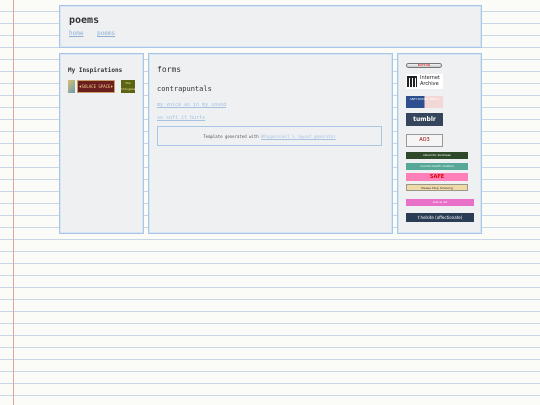 The image size is (540, 405). What do you see at coordinates (106, 33) in the screenshot?
I see `nav-link-poems: poems` at bounding box center [106, 33].